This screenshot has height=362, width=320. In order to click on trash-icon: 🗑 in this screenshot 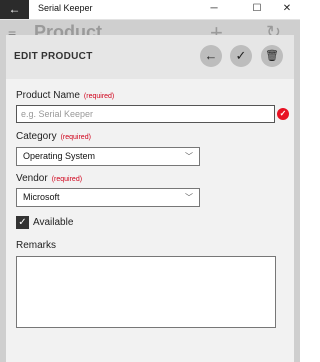, I will do `click(272, 56)`.